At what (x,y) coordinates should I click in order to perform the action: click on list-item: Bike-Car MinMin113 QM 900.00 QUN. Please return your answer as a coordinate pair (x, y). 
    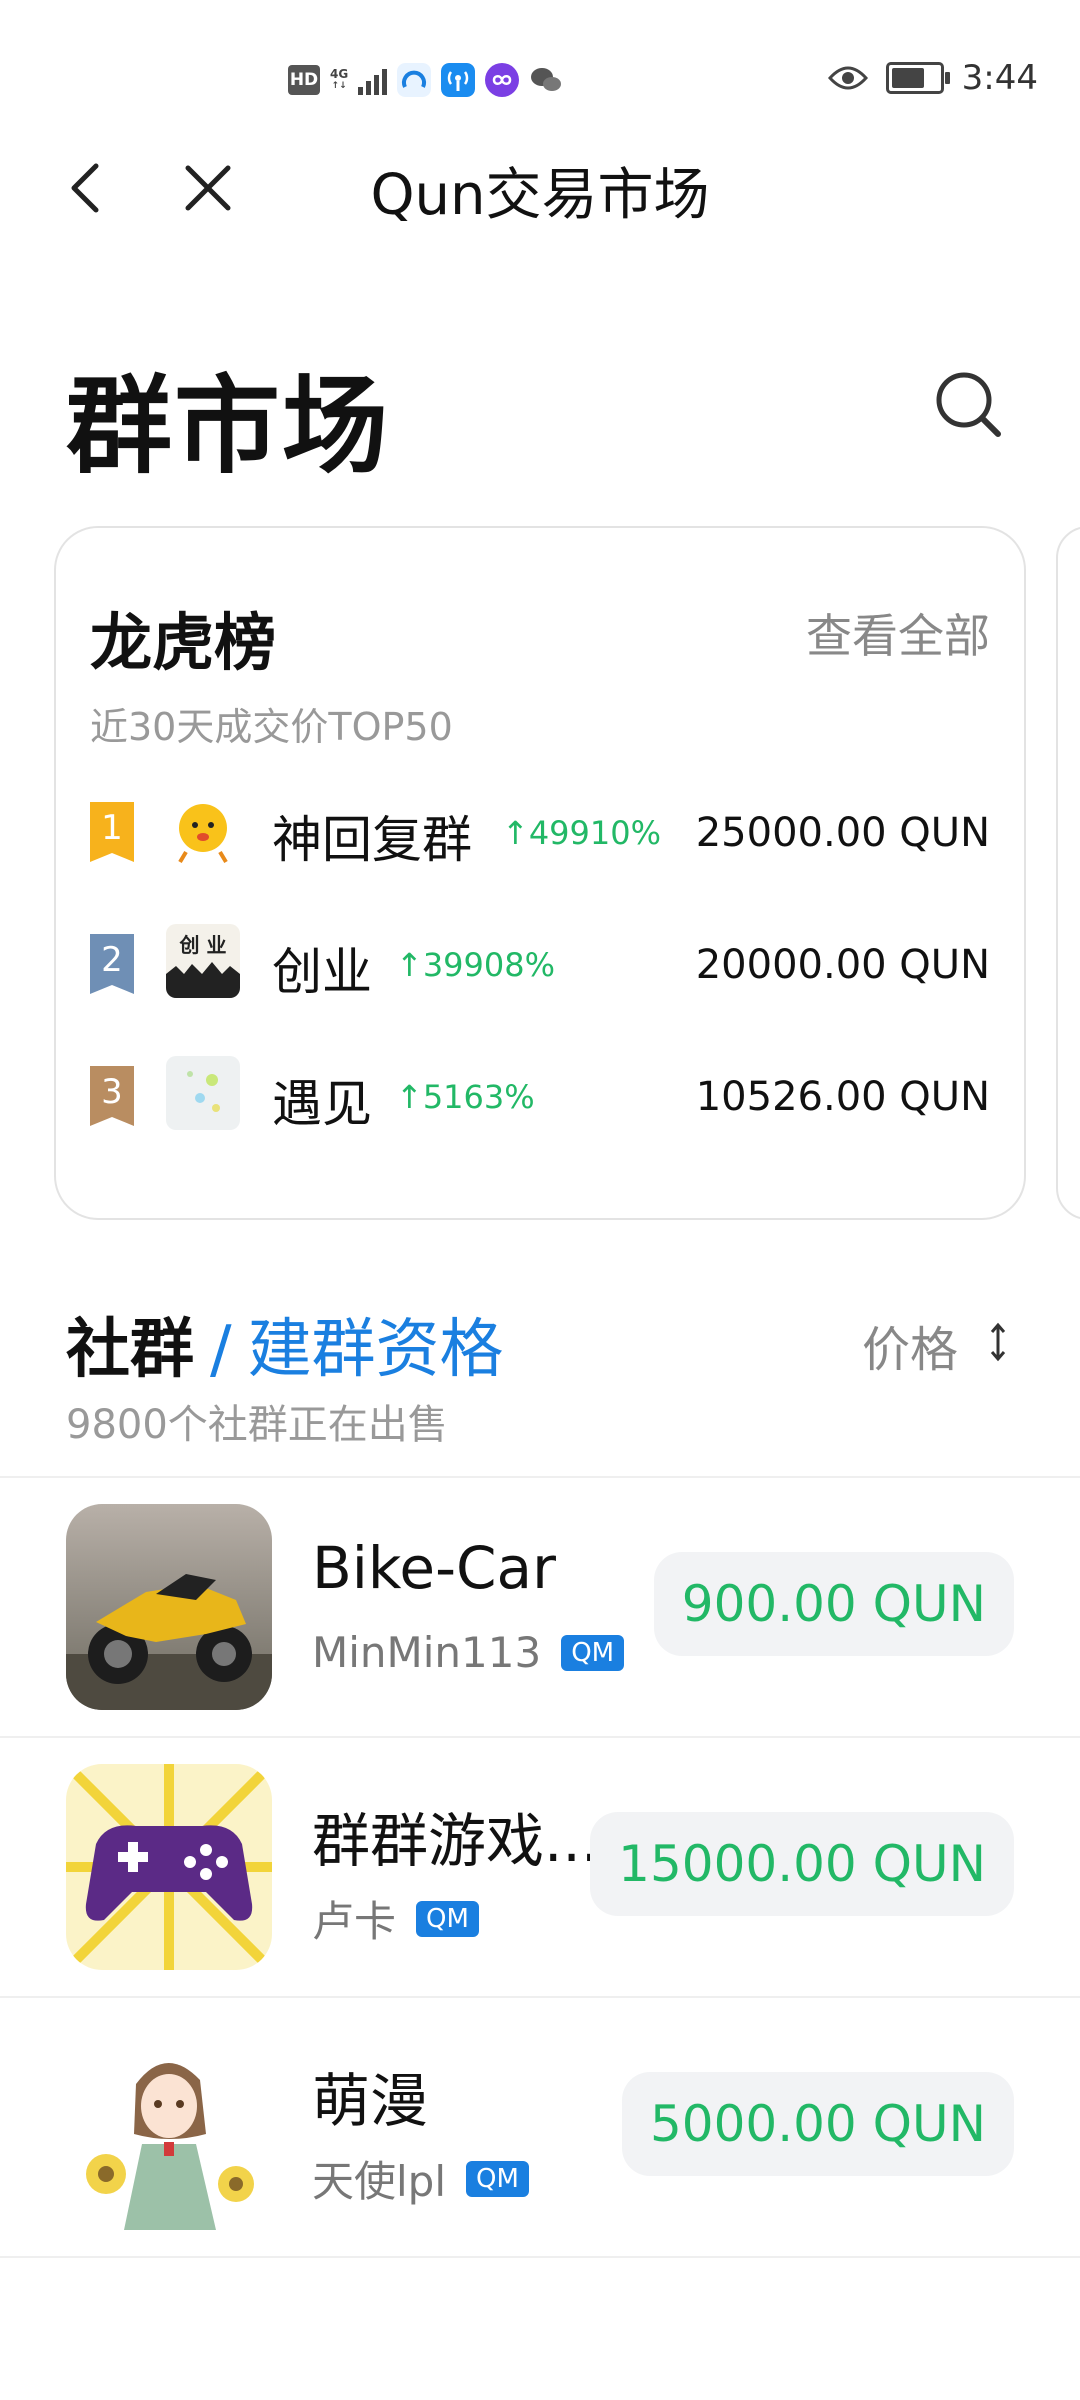
    Looking at the image, I should click on (540, 1607).